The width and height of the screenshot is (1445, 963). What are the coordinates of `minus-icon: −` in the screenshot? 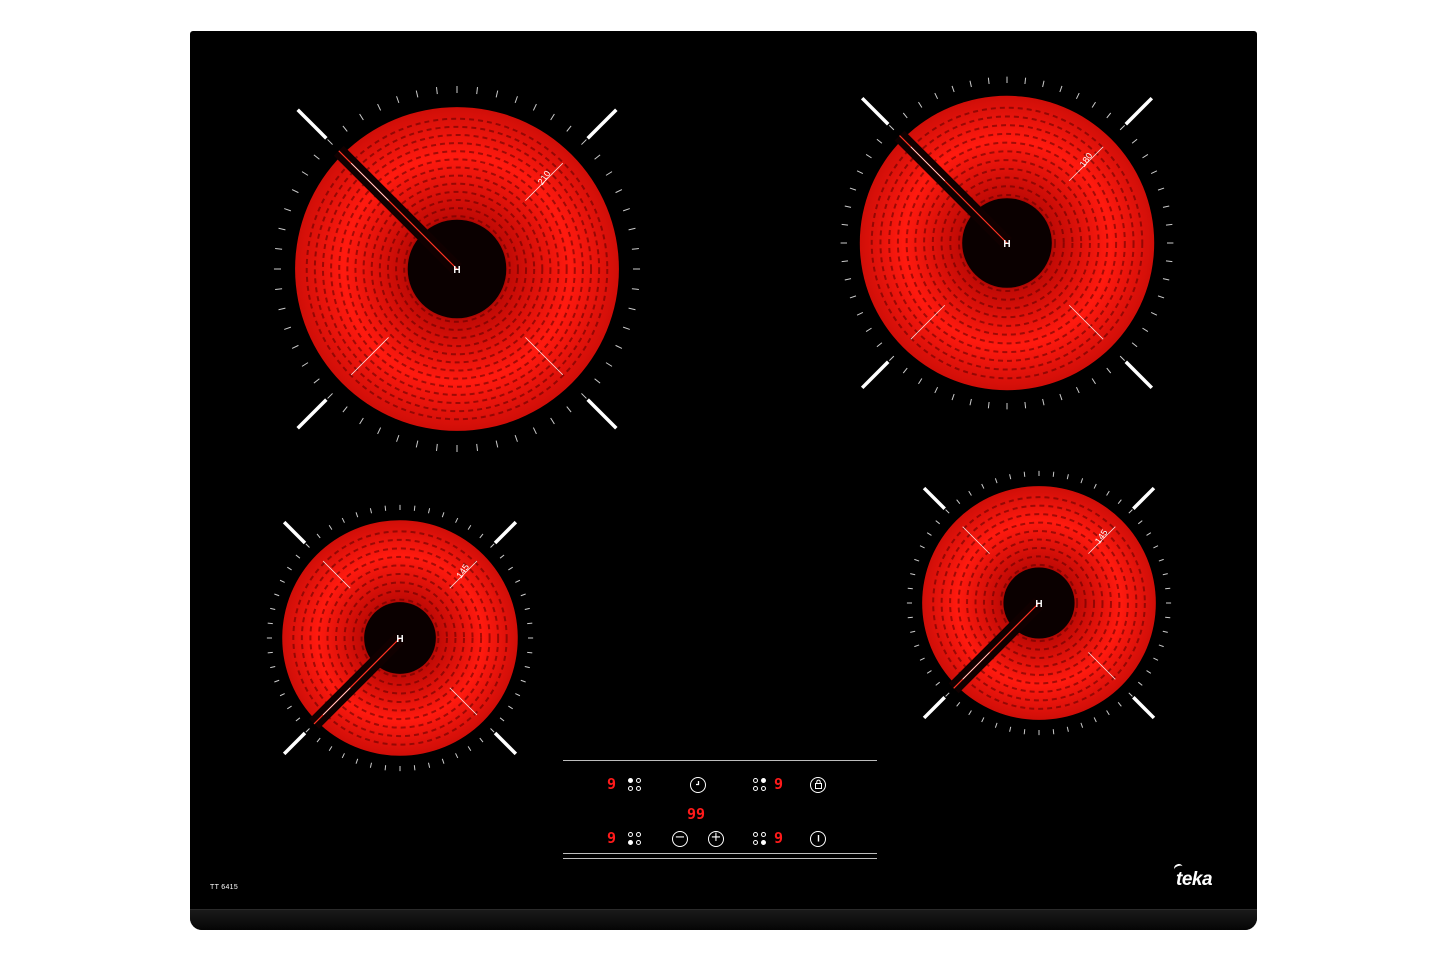 It's located at (680, 837).